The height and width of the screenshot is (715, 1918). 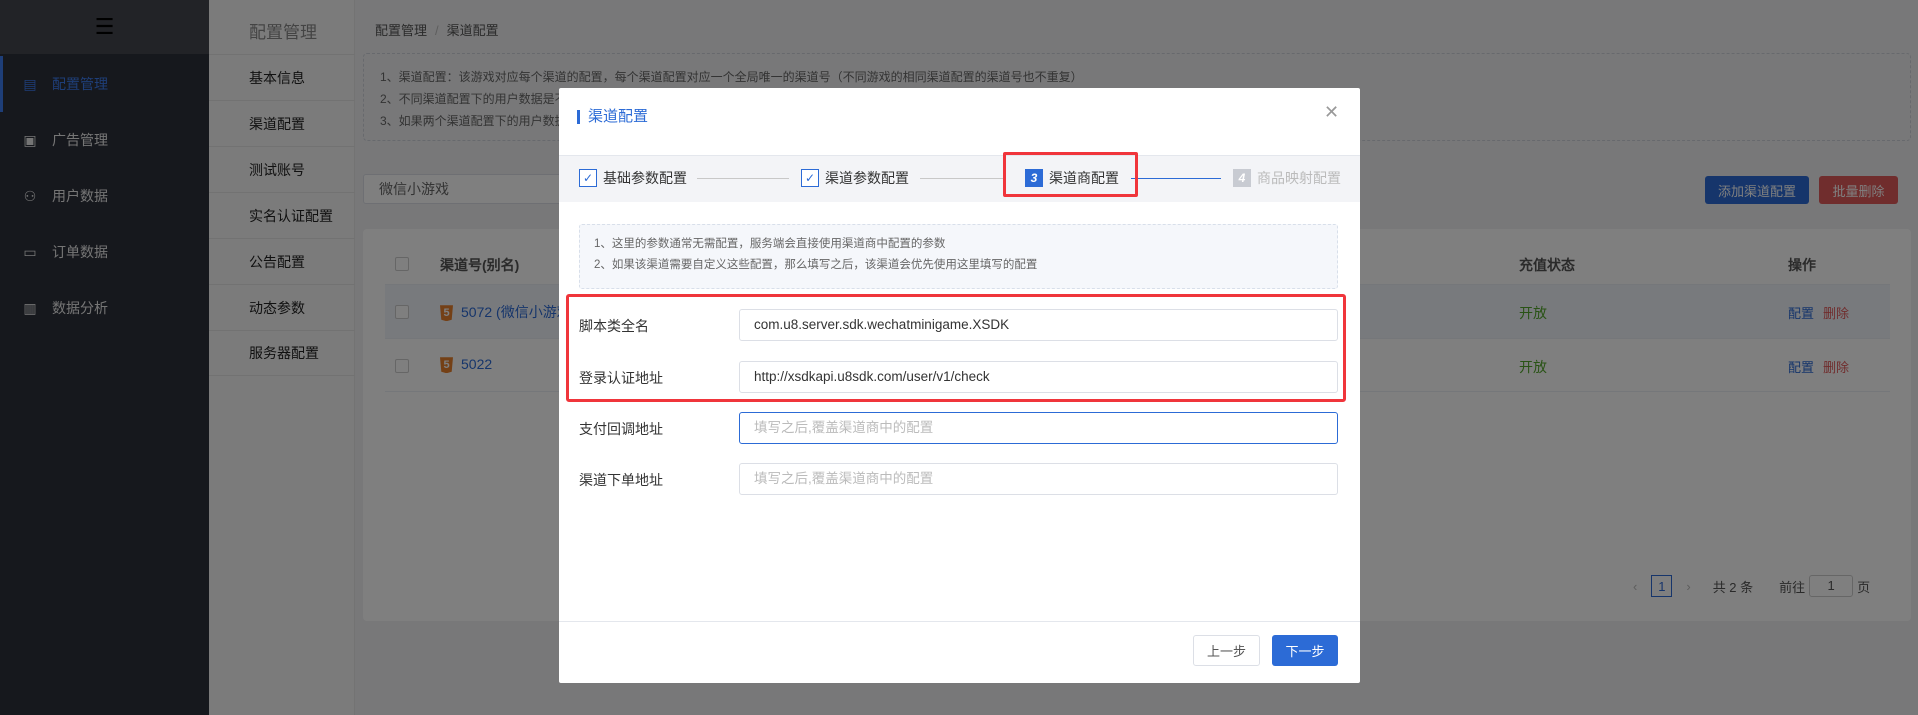 I want to click on notice-line: 1、这里的参数通常无需配置，服务端会直接使用渠道商中配置的参数, so click(x=770, y=244).